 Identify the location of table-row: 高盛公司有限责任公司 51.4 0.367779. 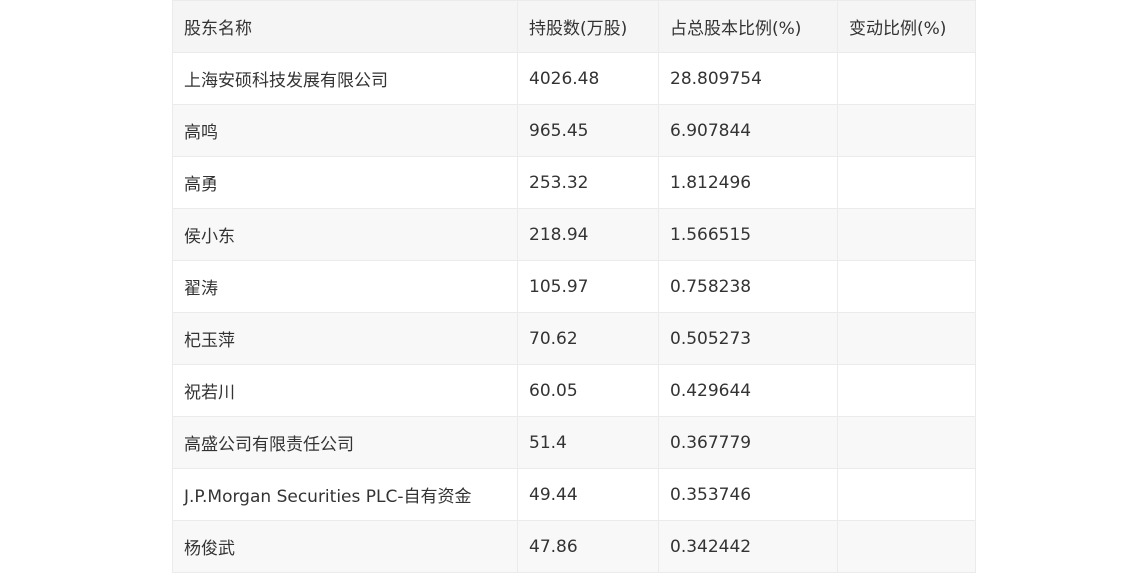
(574, 442).